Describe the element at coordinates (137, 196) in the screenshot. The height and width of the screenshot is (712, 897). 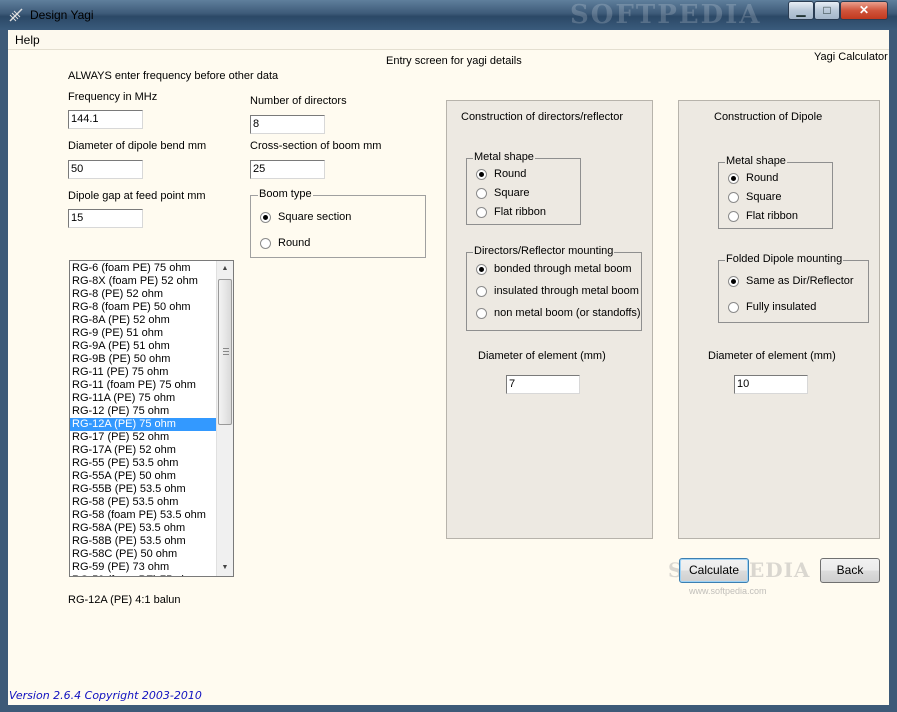
I see `dipole-gap-label: Dipole gap at feed point mm` at that location.